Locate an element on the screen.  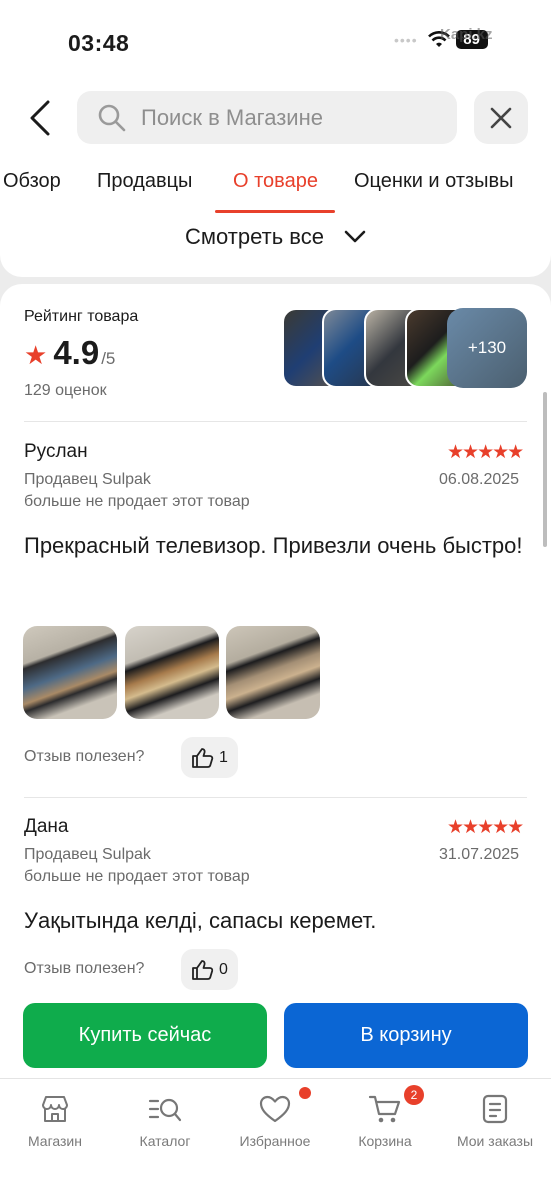
tab-bar: Обзор Продавцы О товаре Оценки и отзывы is located at coordinates (275, 190).